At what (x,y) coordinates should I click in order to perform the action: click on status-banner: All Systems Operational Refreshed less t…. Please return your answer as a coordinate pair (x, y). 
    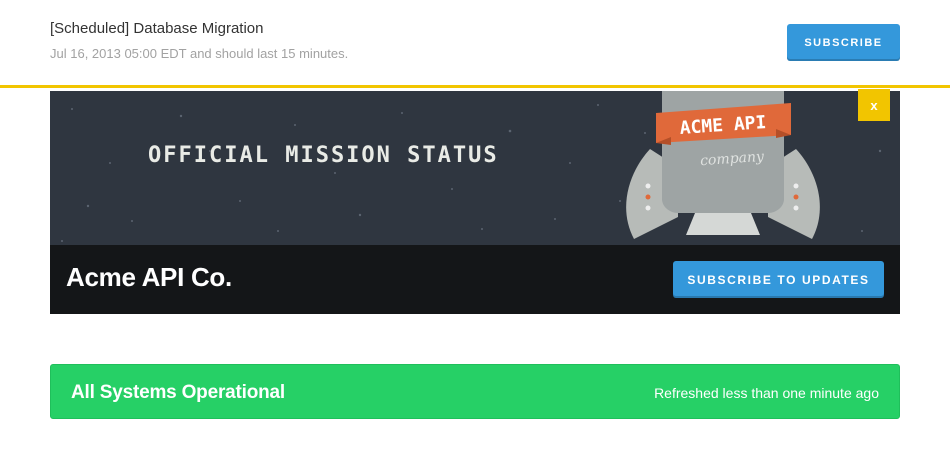
    Looking at the image, I should click on (475, 391).